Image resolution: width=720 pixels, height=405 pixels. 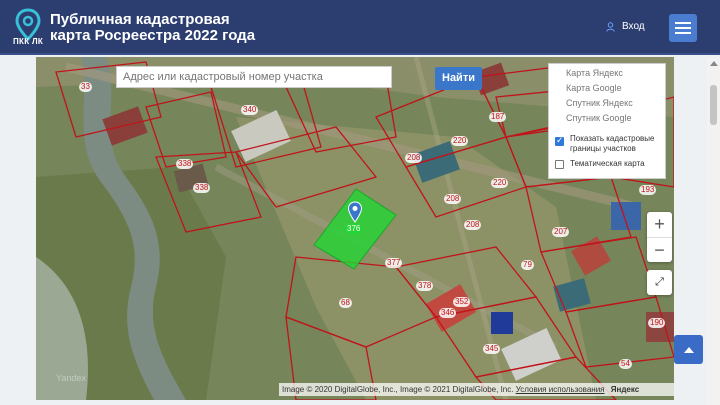 I want to click on parcel-label: 207, so click(x=561, y=232).